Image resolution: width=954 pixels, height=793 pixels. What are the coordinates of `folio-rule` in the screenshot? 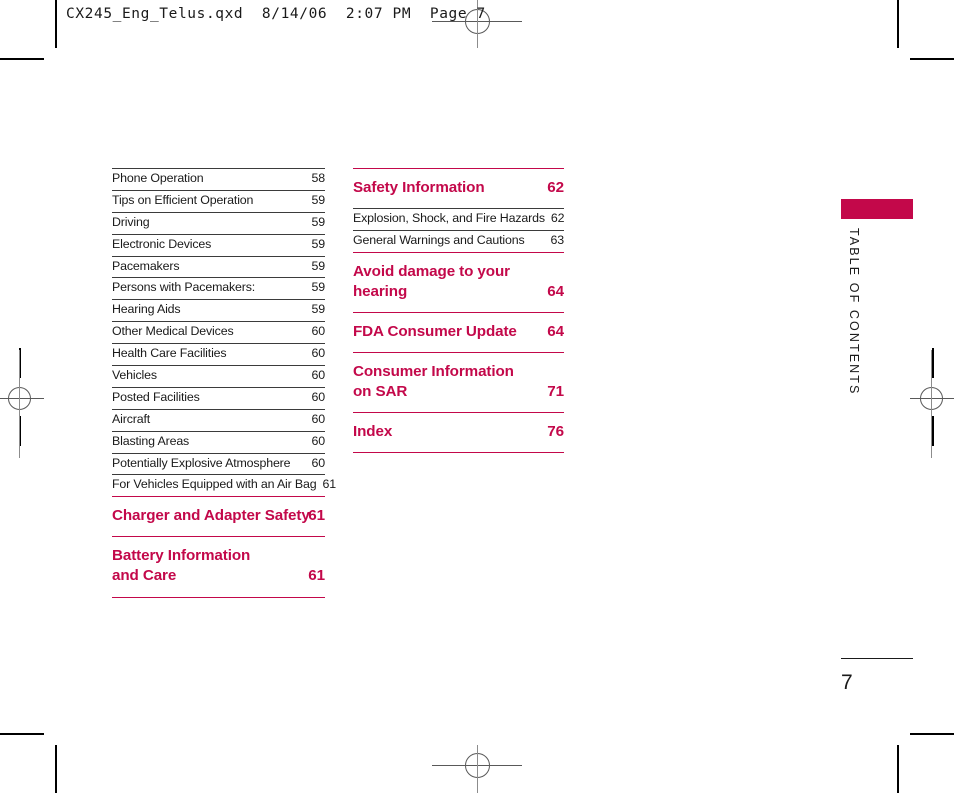 It's located at (877, 658).